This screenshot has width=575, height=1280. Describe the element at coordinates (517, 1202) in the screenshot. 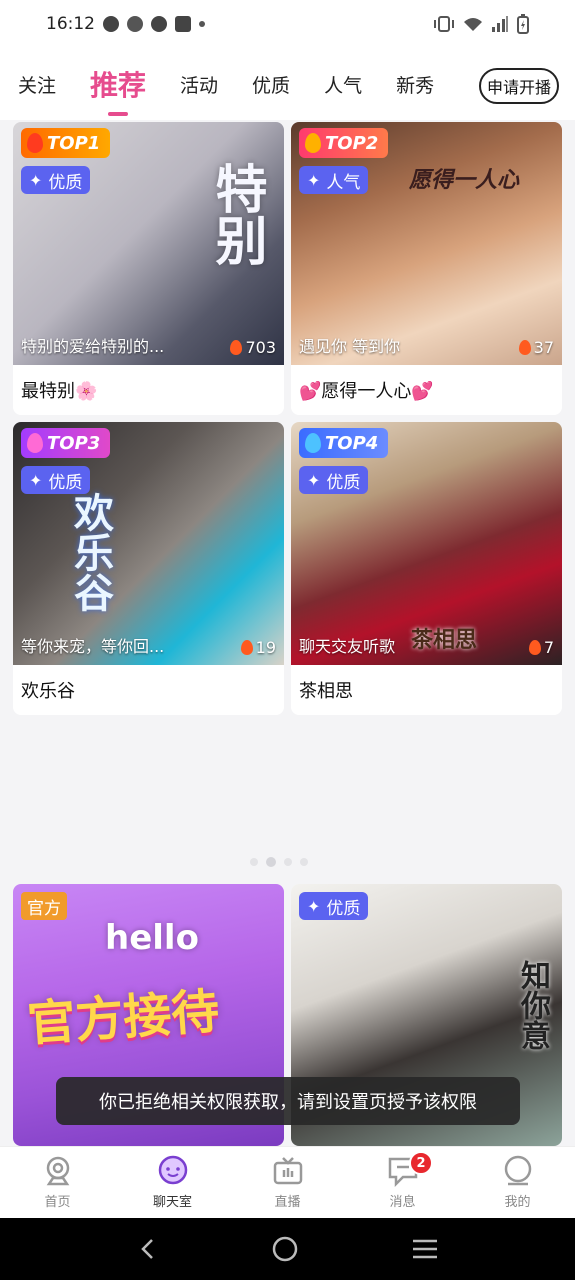

I see `nav-label: 我的` at that location.